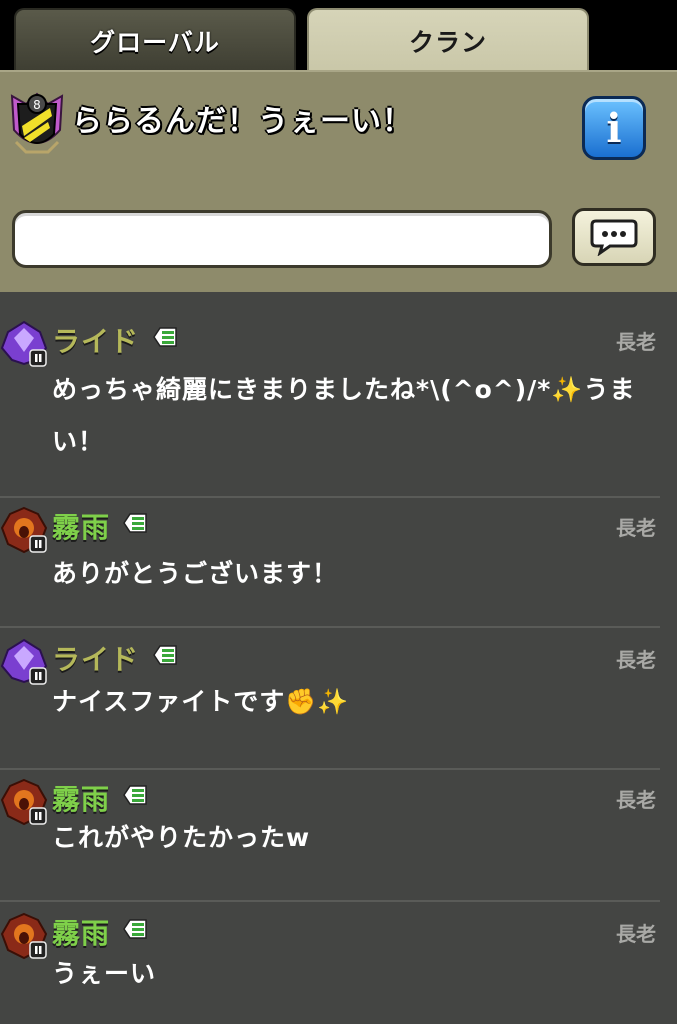 The image size is (677, 1024). I want to click on send-message-button, so click(614, 237).